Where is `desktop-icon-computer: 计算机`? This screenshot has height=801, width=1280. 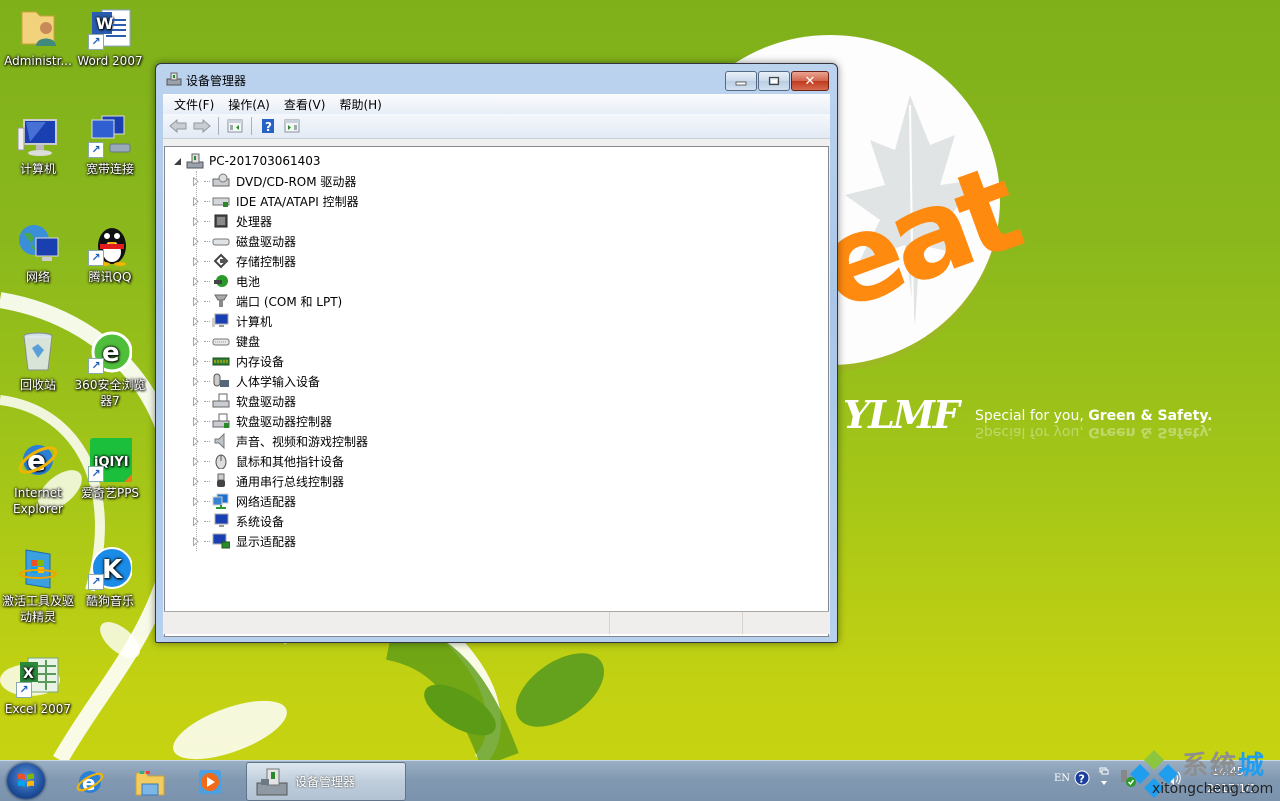 desktop-icon-computer: 计算机 is located at coordinates (38, 145).